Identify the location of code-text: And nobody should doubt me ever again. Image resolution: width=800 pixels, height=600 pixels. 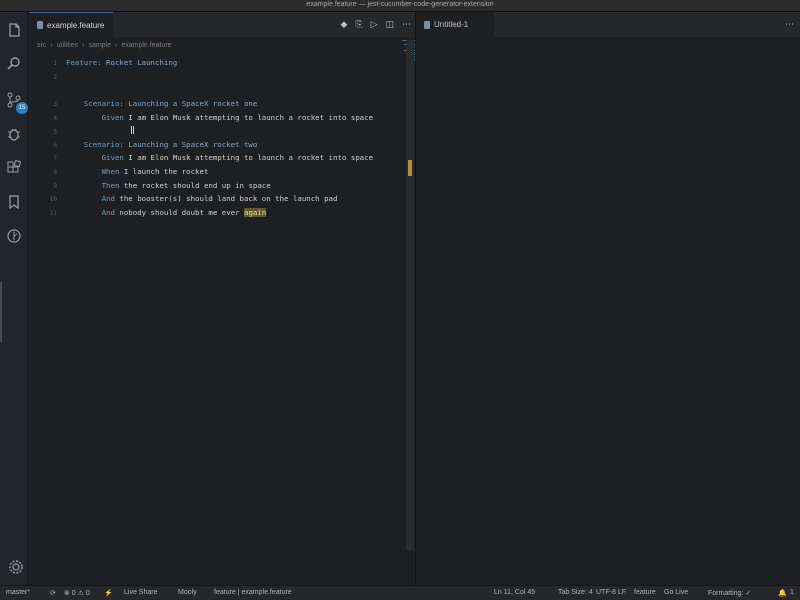
(166, 212).